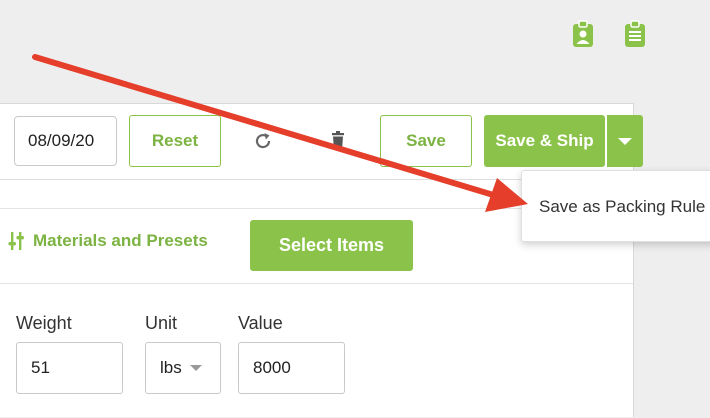  What do you see at coordinates (69, 368) in the screenshot?
I see `weight-input: 51` at bounding box center [69, 368].